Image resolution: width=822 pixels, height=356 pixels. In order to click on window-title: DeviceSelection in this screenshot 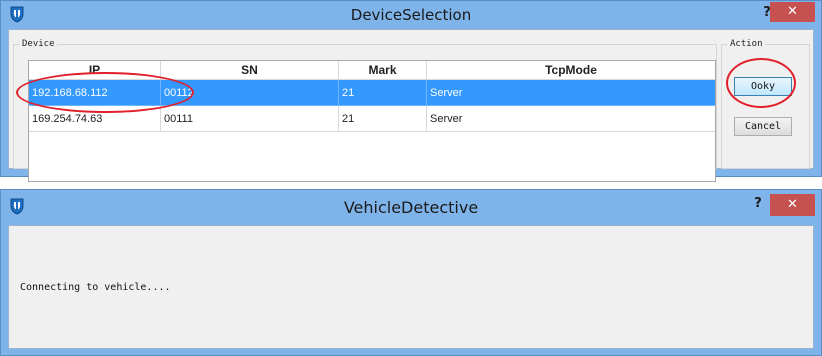, I will do `click(411, 15)`.